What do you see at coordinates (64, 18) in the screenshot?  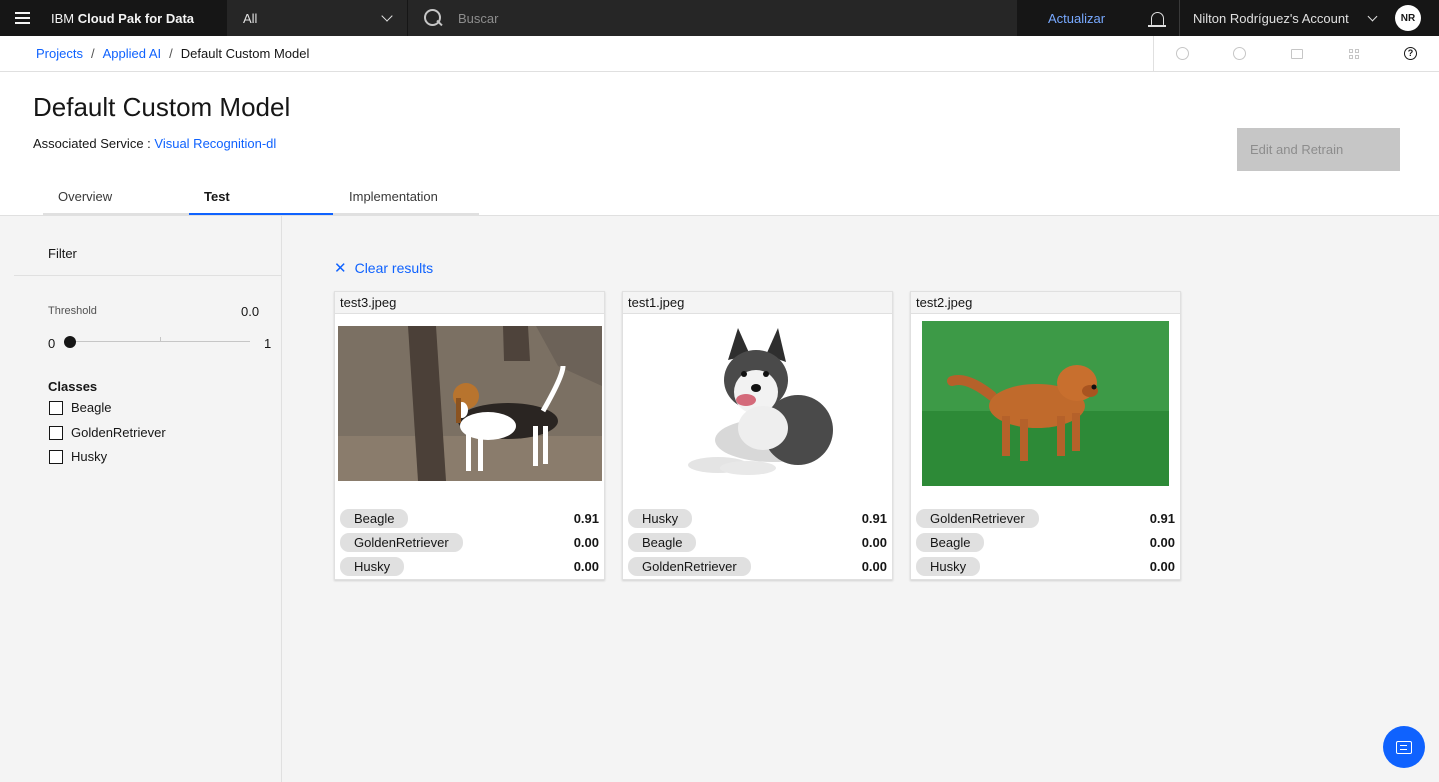 I see `brand-prefix: IBM` at bounding box center [64, 18].